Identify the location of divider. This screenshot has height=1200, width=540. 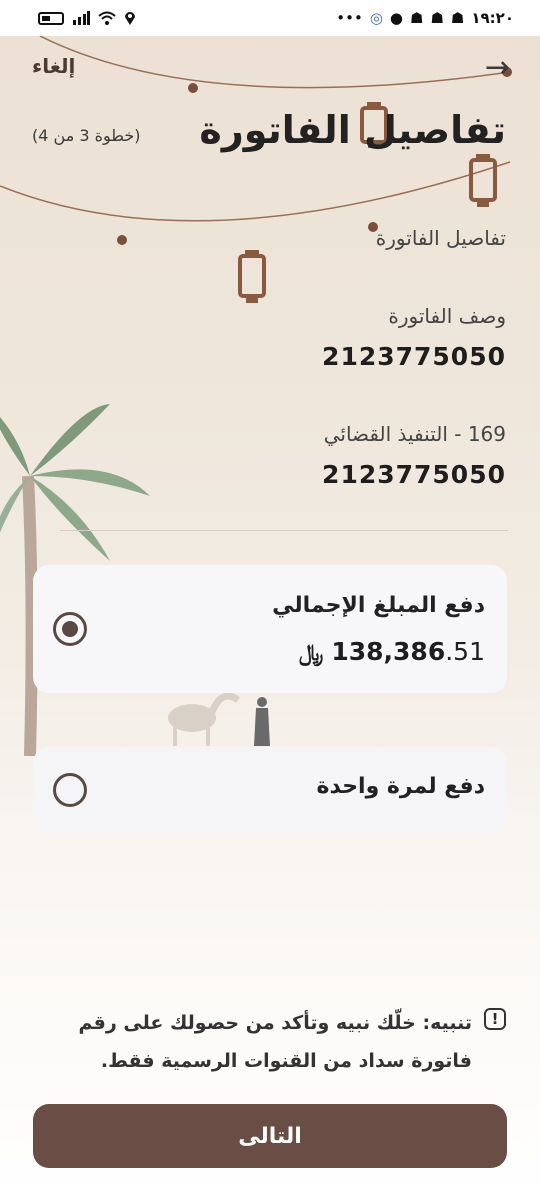
(284, 530).